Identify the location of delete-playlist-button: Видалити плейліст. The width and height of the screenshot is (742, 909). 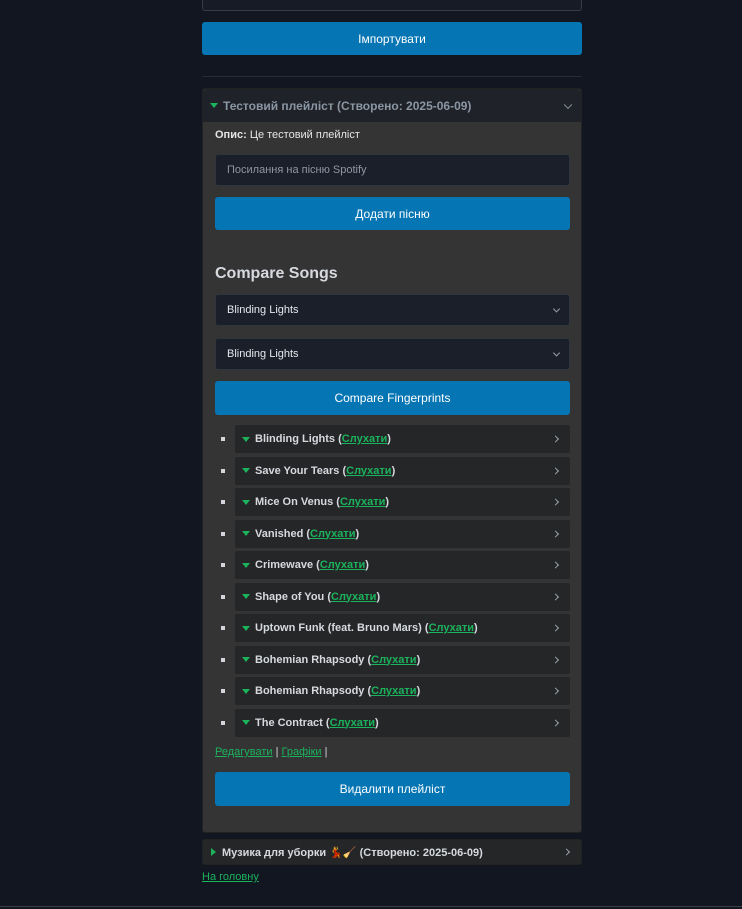
(392, 789).